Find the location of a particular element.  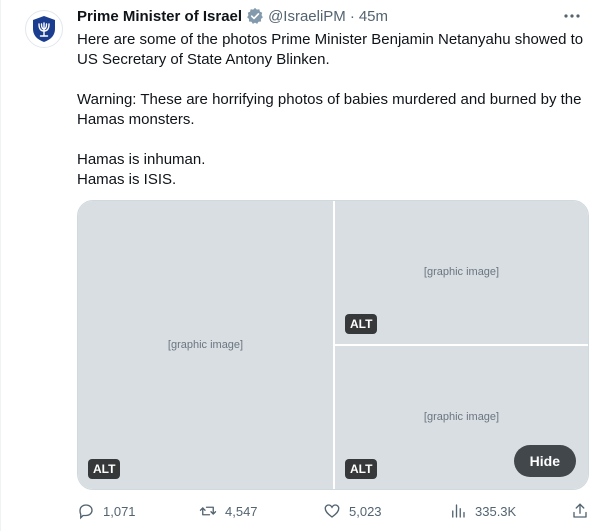

like-button: 5,023 is located at coordinates (352, 511).